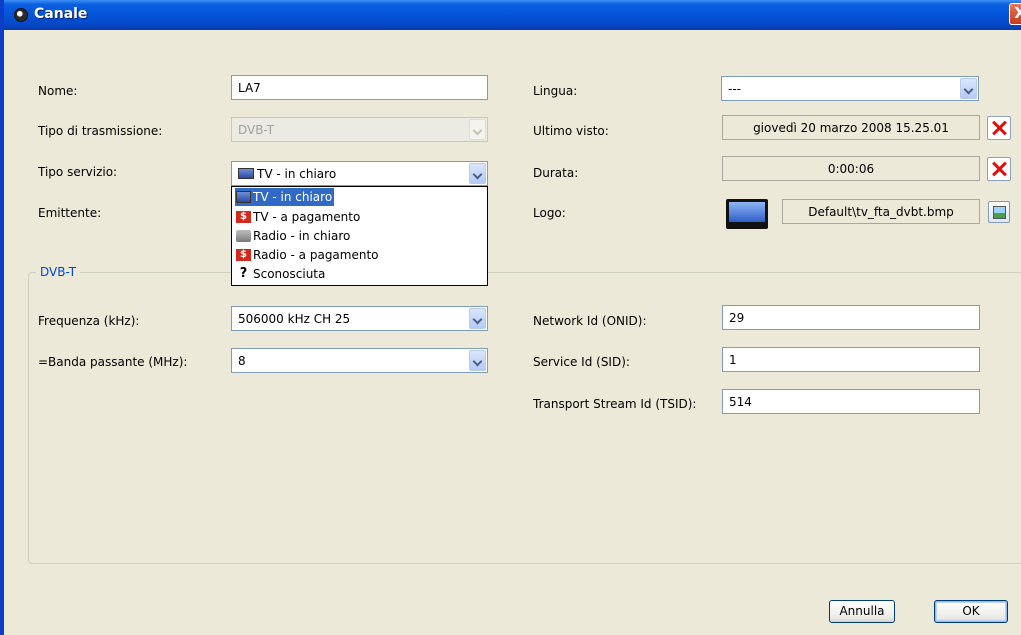 The width and height of the screenshot is (1021, 635). What do you see at coordinates (971, 611) in the screenshot?
I see `ok-button: OK` at bounding box center [971, 611].